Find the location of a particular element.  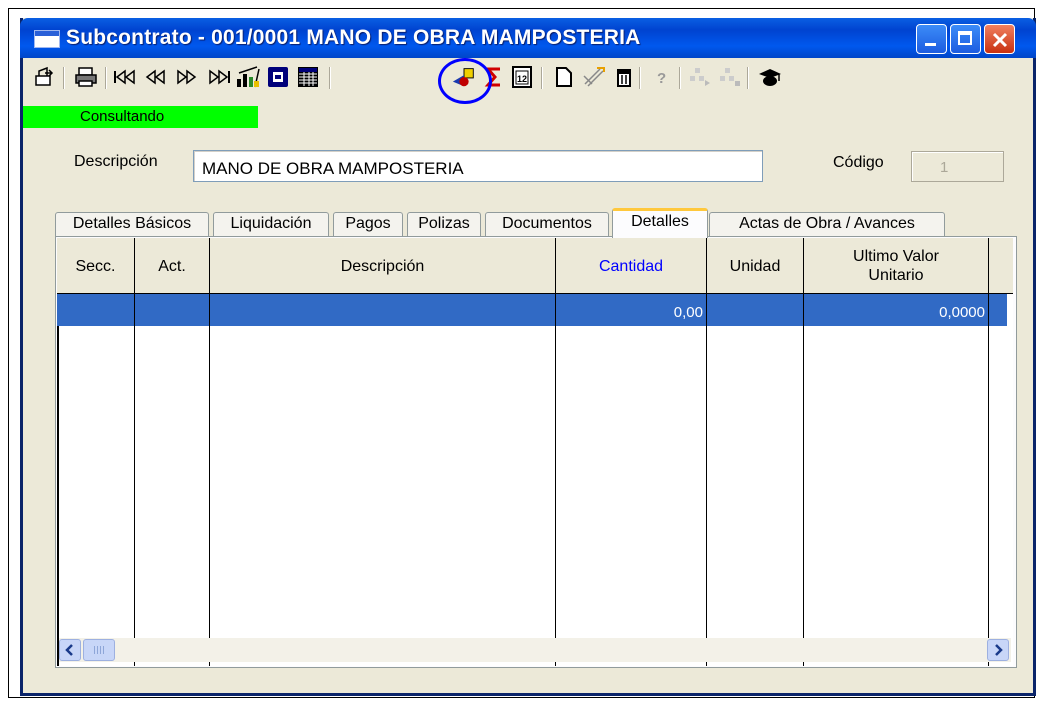

cell-secc is located at coordinates (96, 310).